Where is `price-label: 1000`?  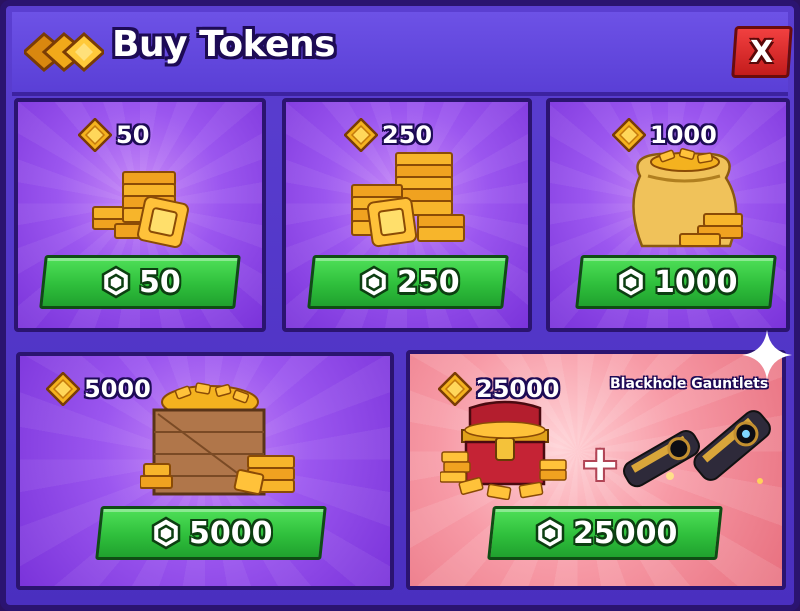 price-label: 1000 is located at coordinates (696, 282).